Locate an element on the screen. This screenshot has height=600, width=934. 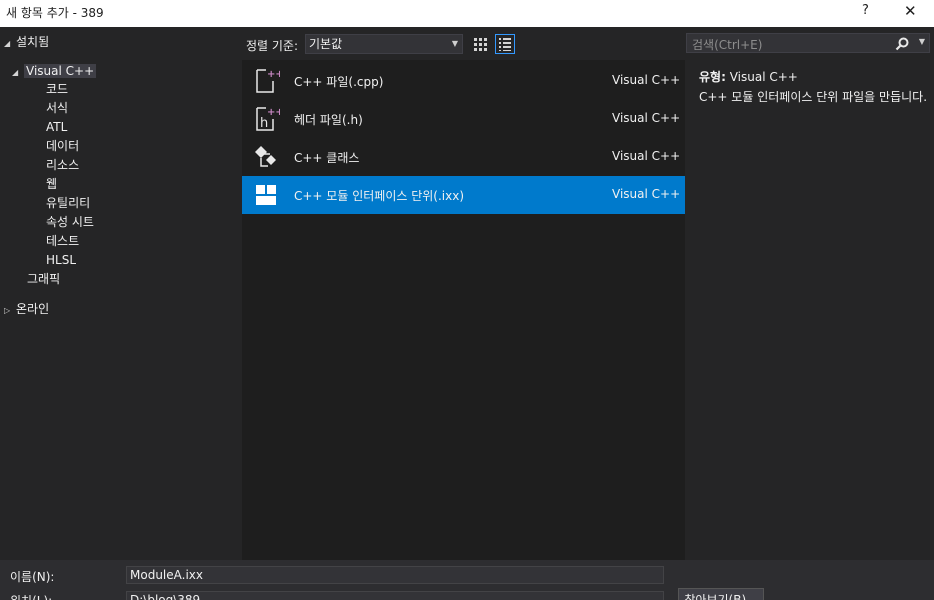
tree-item-visual-cpp: ◢ Visual C++ is located at coordinates (54, 72).